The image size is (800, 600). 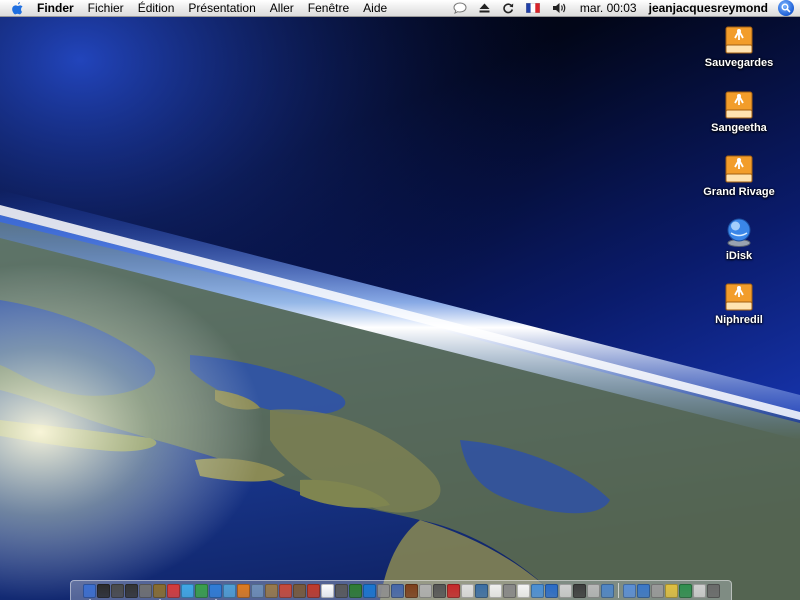 I want to click on menu-extras: mar. 00:03 jeanjacquesreymond, so click(x=623, y=8).